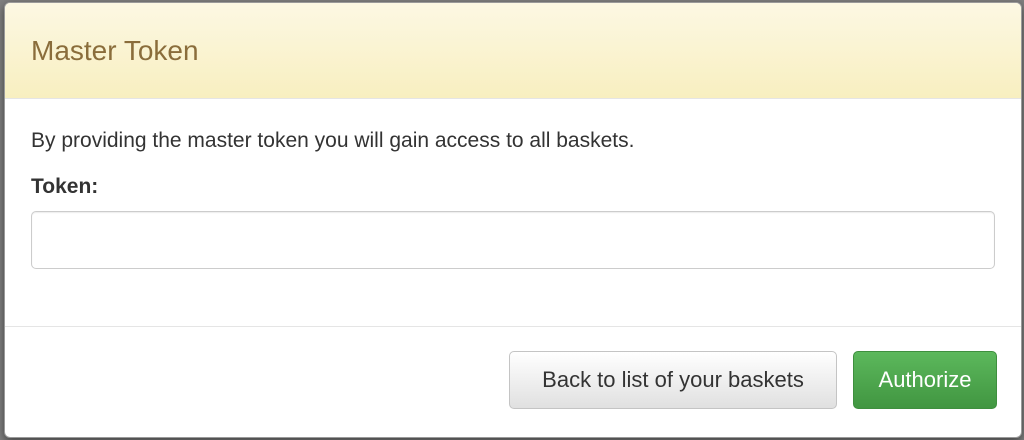 The width and height of the screenshot is (1024, 440). I want to click on token-label: Token:, so click(65, 186).